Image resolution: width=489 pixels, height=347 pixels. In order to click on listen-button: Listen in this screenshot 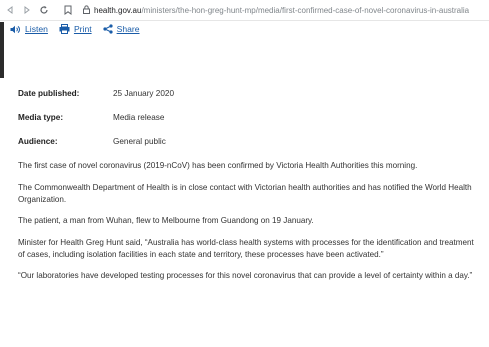, I will do `click(29, 29)`.